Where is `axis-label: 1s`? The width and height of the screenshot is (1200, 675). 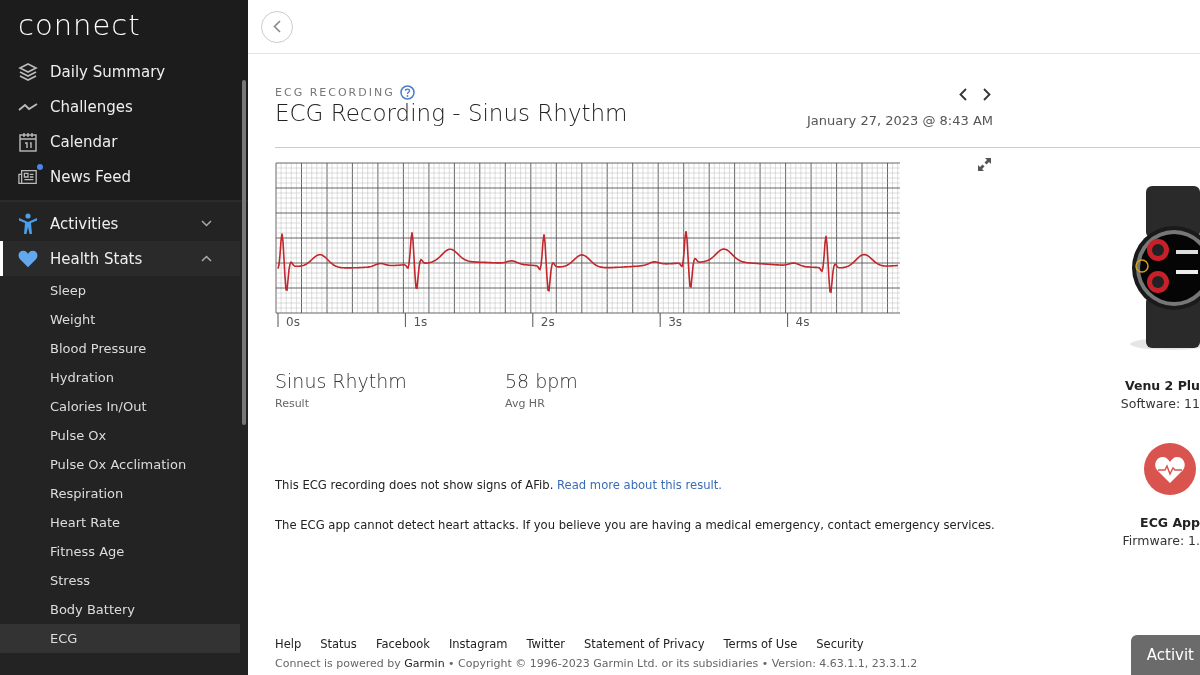 axis-label: 1s is located at coordinates (420, 321).